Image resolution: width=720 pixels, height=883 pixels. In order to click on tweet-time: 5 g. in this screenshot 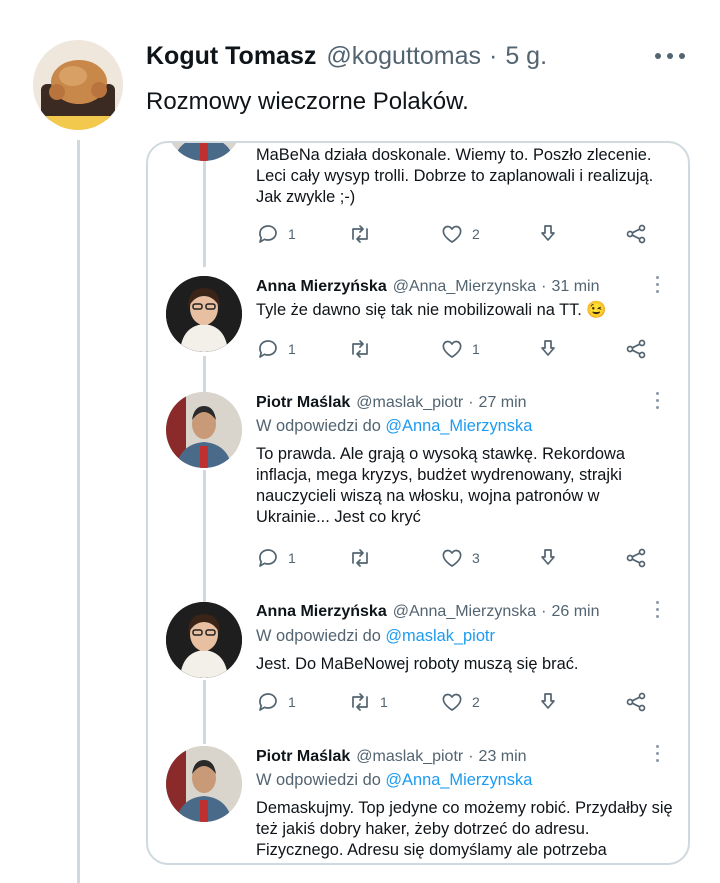, I will do `click(526, 56)`.